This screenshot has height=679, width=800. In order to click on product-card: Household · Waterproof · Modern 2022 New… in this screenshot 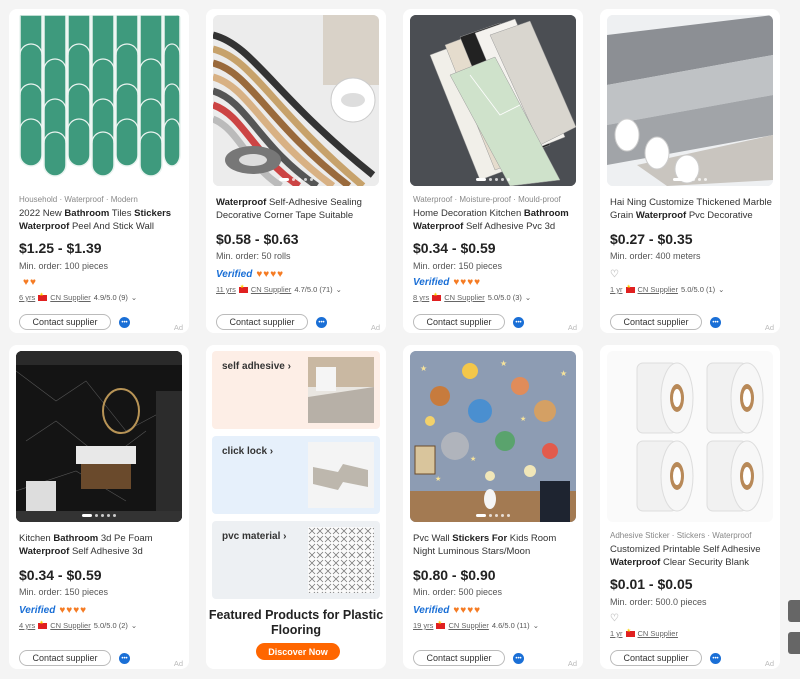, I will do `click(99, 171)`.